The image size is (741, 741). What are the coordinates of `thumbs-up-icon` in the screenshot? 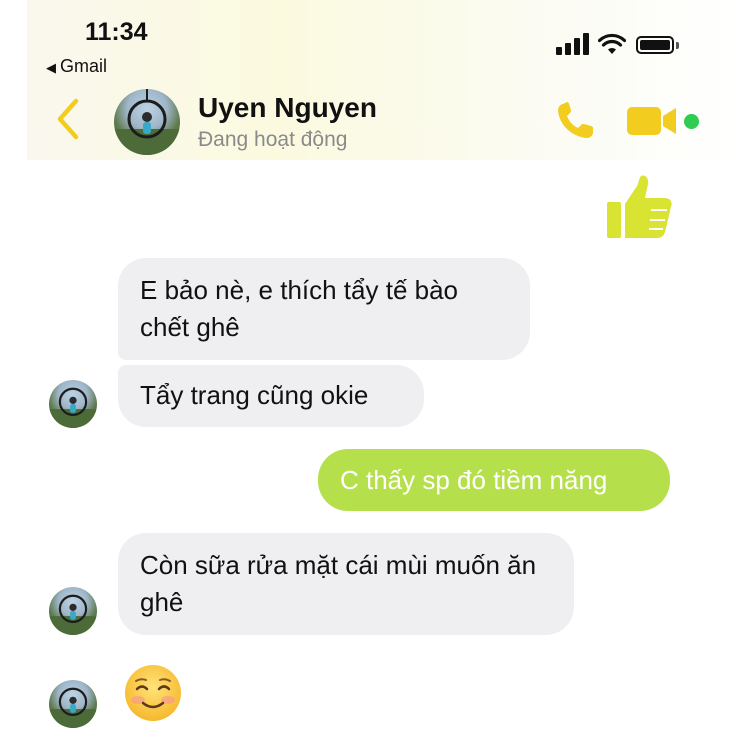 It's located at (639, 206).